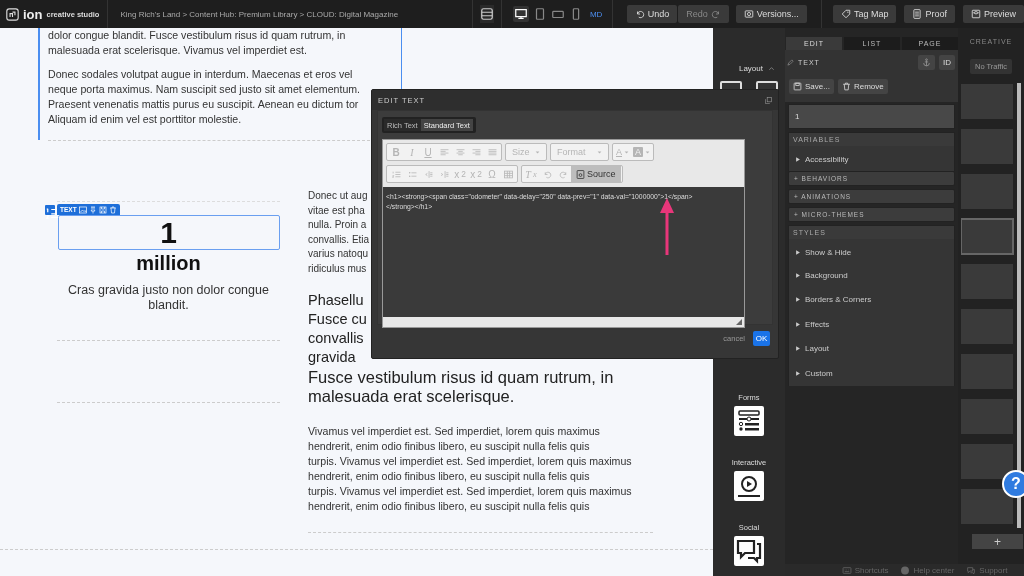 This screenshot has width=1024, height=576. Describe the element at coordinates (749, 486) in the screenshot. I see `video-player-icon` at that location.